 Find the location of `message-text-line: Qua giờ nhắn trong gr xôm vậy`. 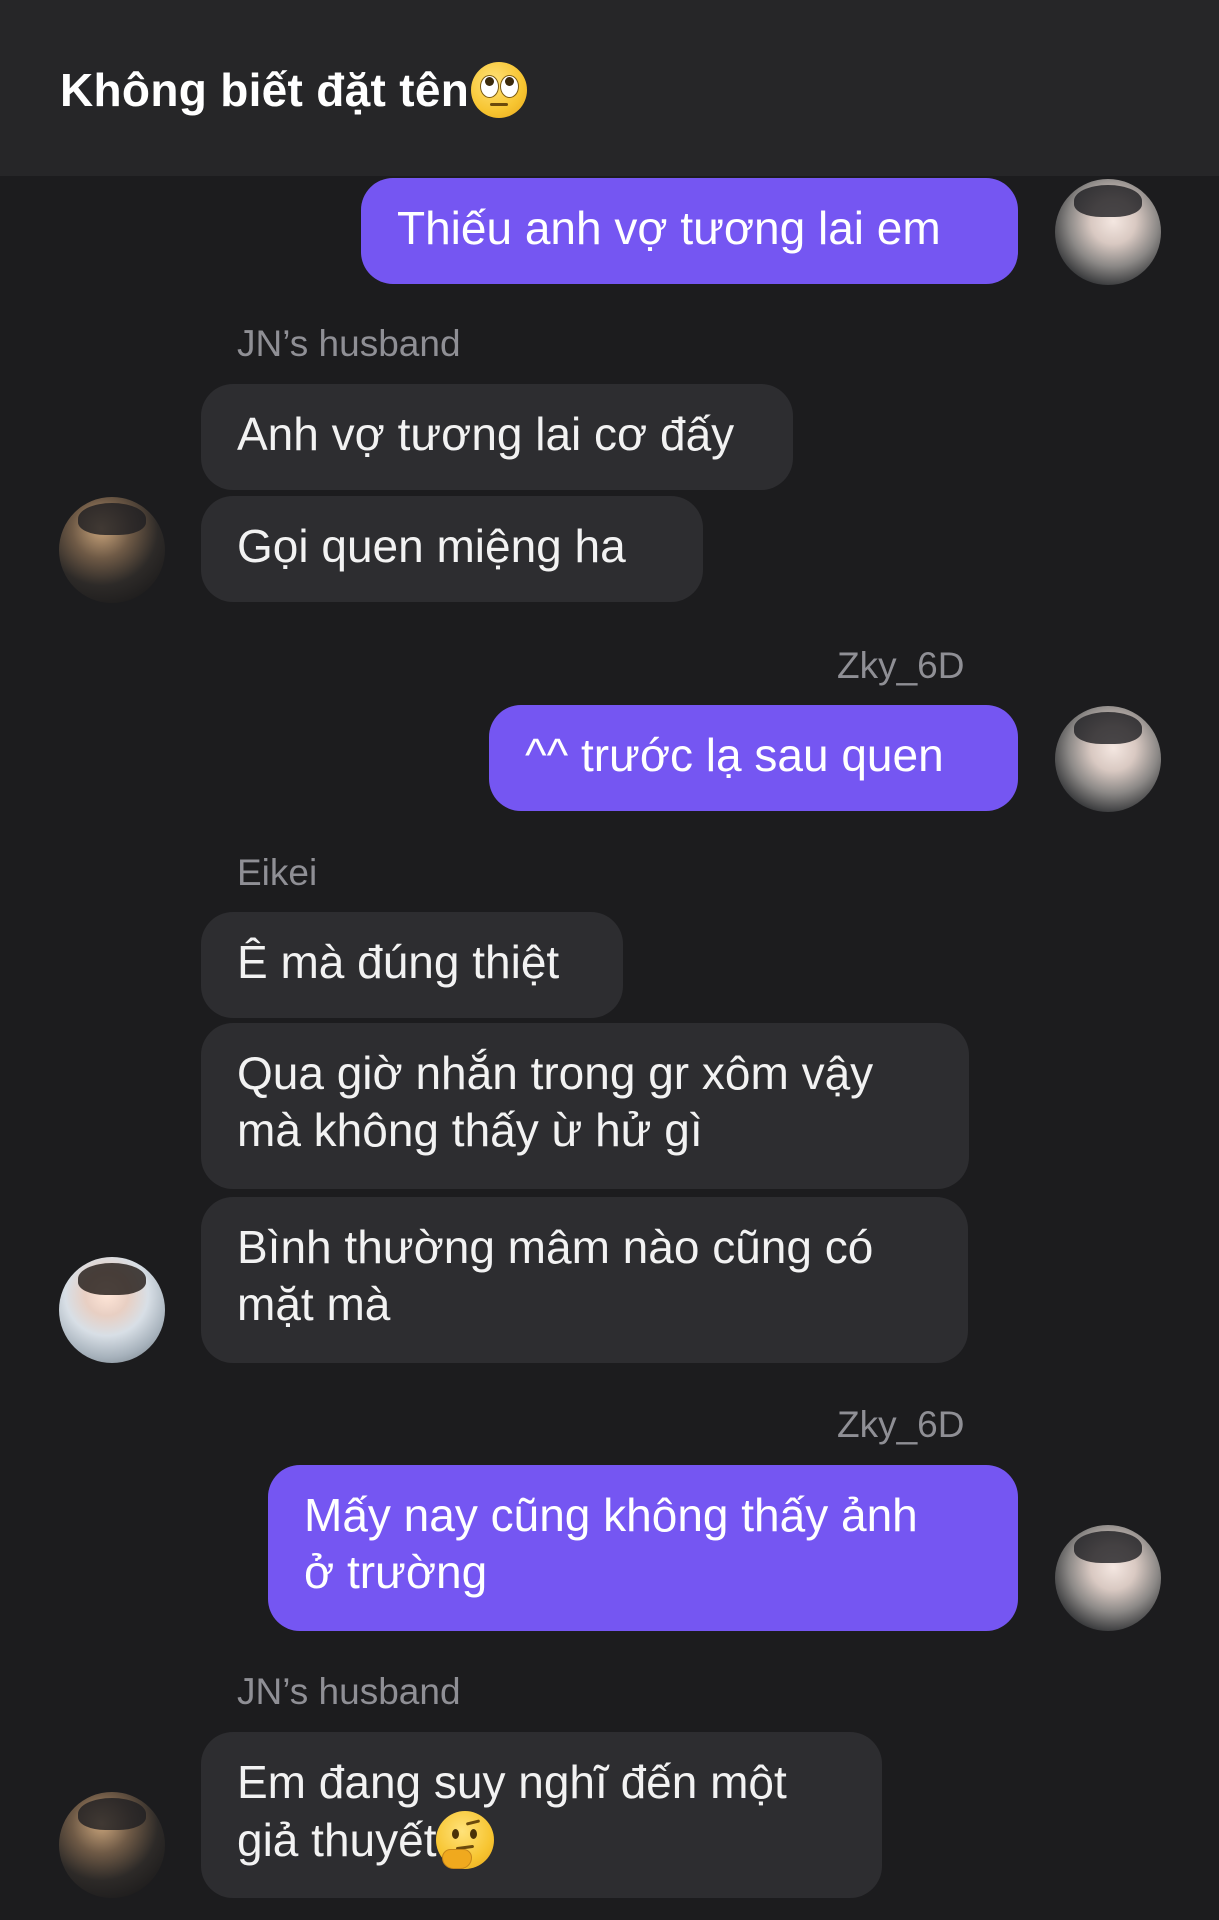

message-text-line: Qua giờ nhắn trong gr xôm vậy is located at coordinates (555, 1073).